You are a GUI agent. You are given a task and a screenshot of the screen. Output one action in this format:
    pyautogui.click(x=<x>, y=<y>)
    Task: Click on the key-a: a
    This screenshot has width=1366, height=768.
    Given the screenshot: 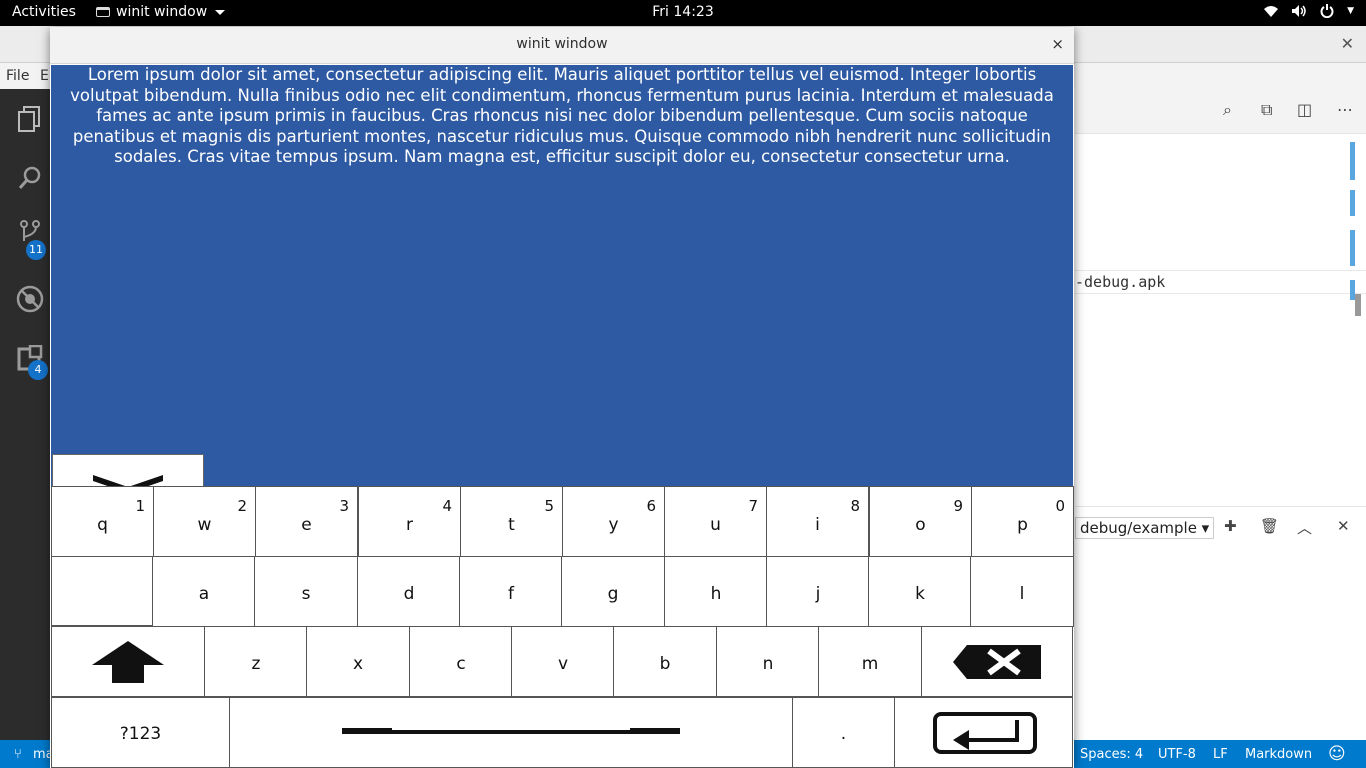 What is the action you would take?
    pyautogui.click(x=204, y=591)
    